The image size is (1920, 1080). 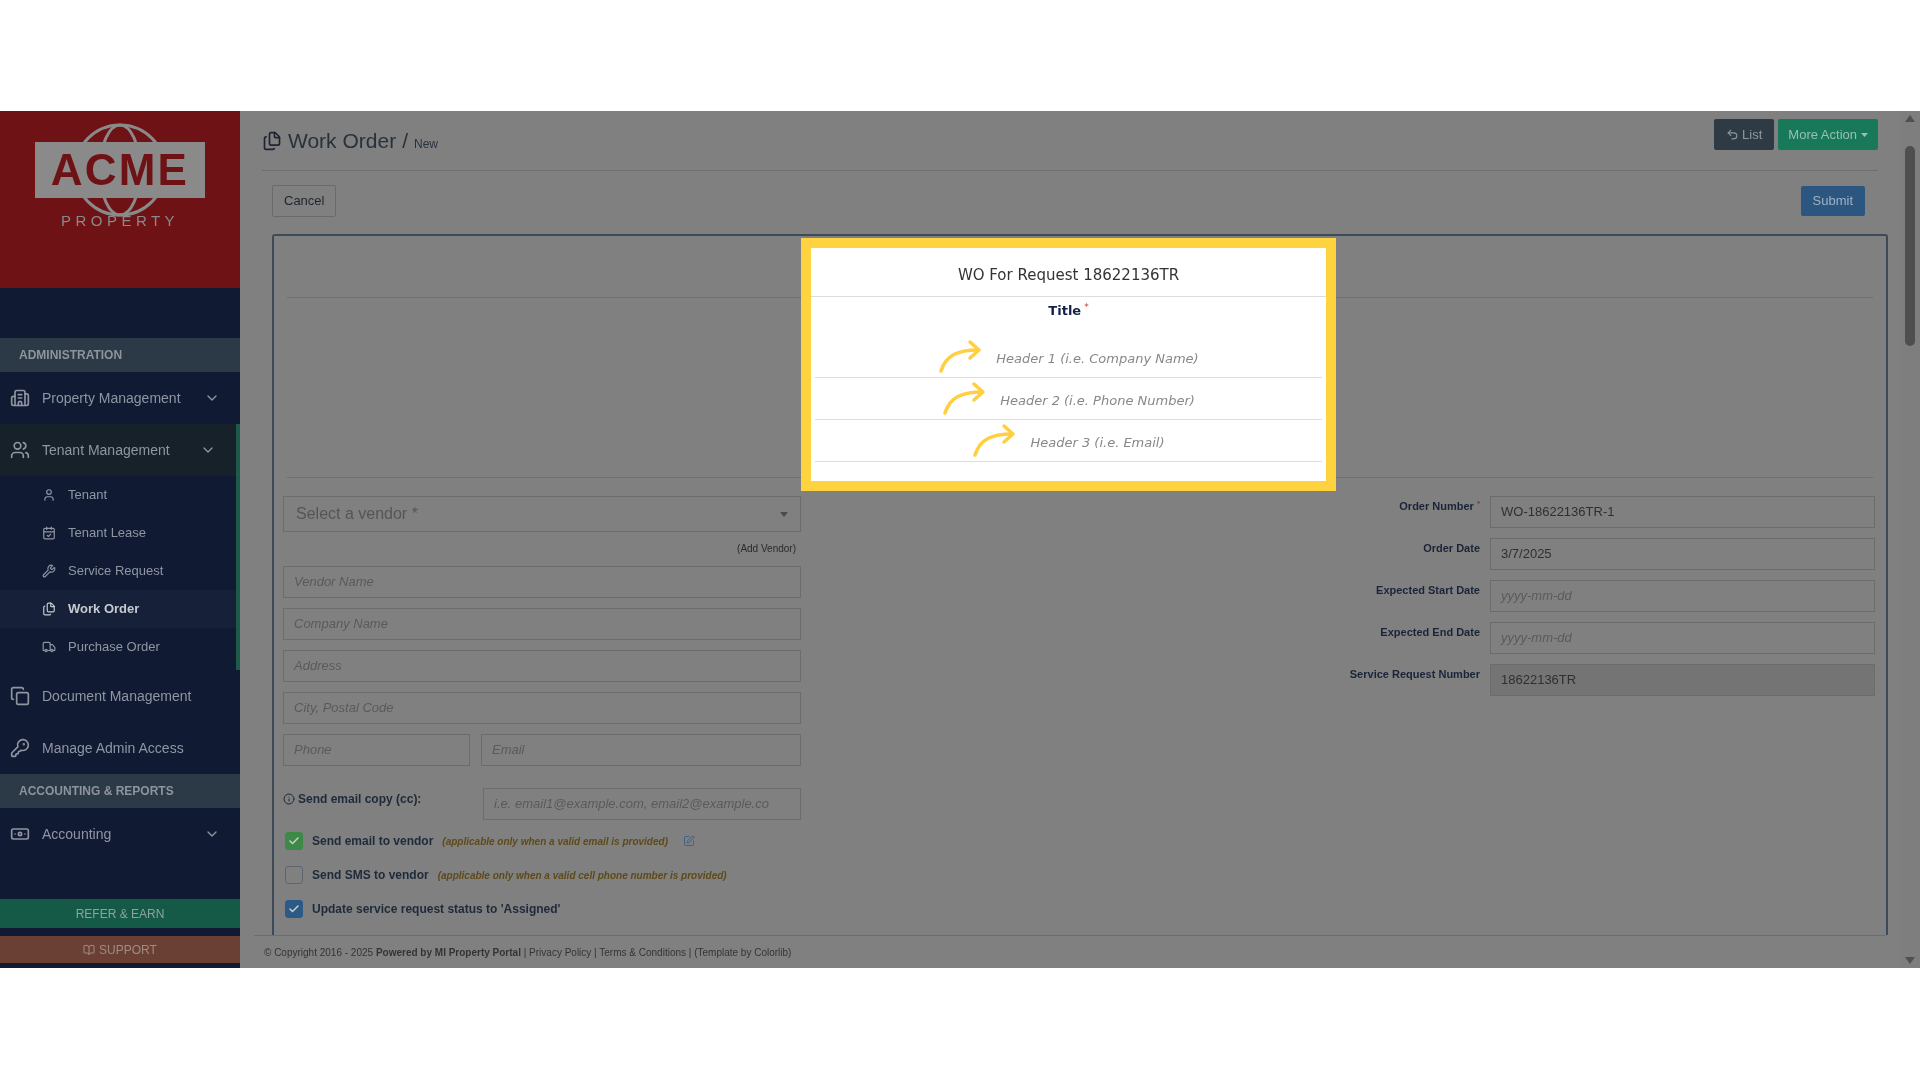 I want to click on submenu-item: Tenant Lease, so click(x=118, y=533).